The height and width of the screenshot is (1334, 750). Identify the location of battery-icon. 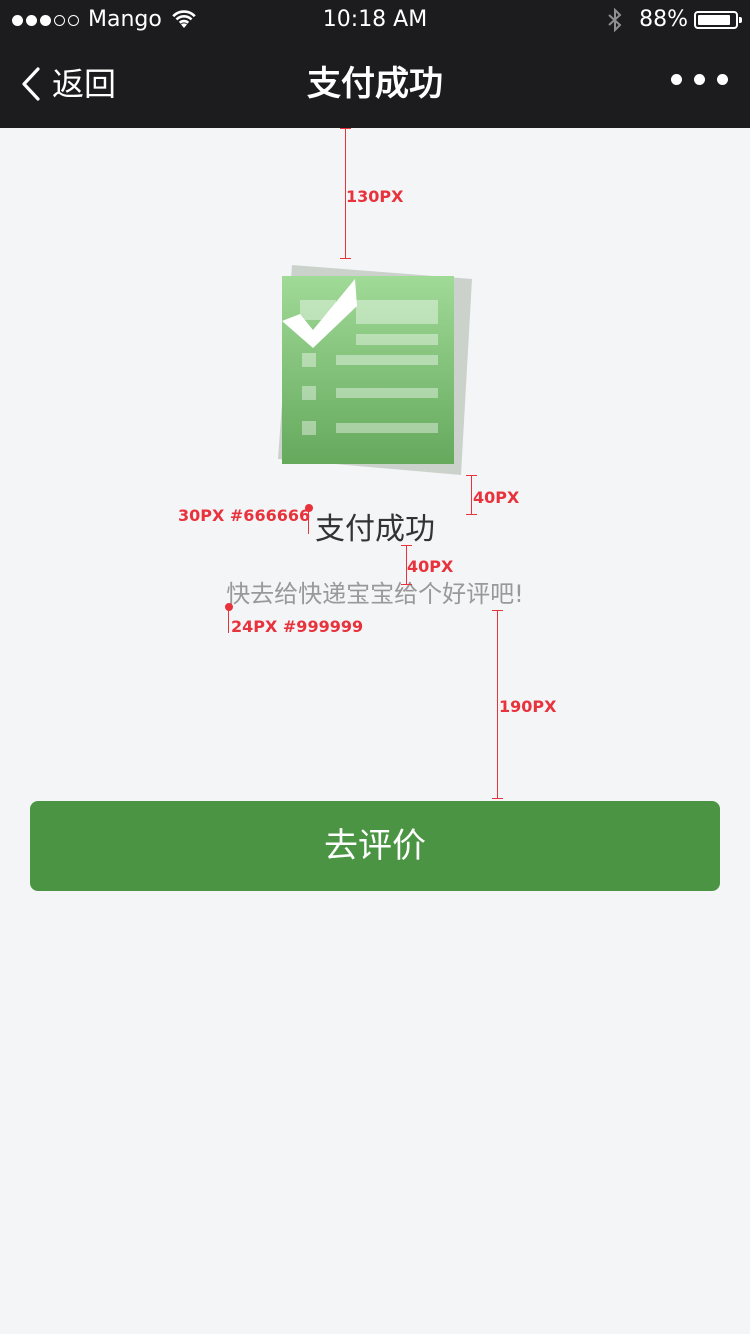
(718, 20).